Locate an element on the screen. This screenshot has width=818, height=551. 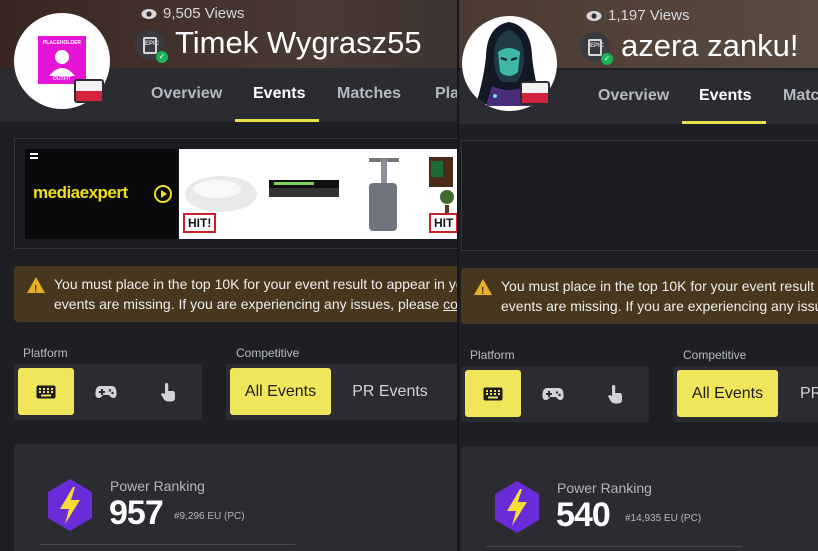
power-ranking-region-rank: #14,935 EU (PC) is located at coordinates (663, 518).